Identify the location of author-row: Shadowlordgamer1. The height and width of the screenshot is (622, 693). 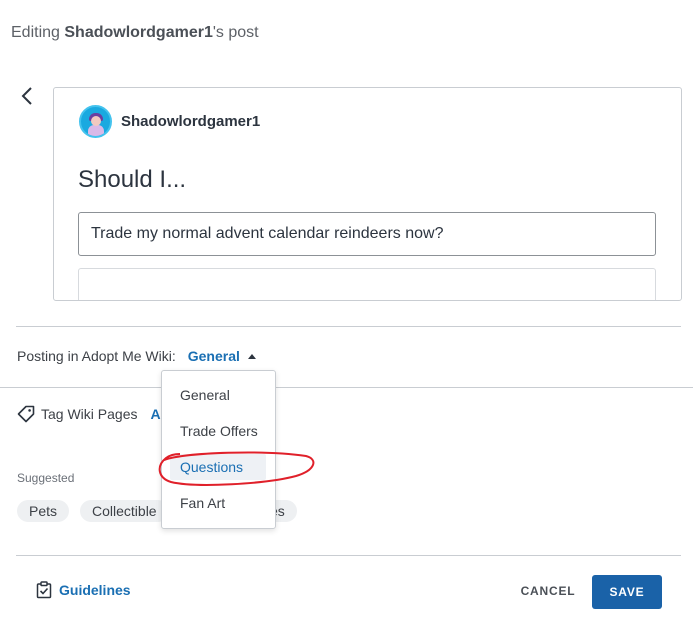
(169, 121).